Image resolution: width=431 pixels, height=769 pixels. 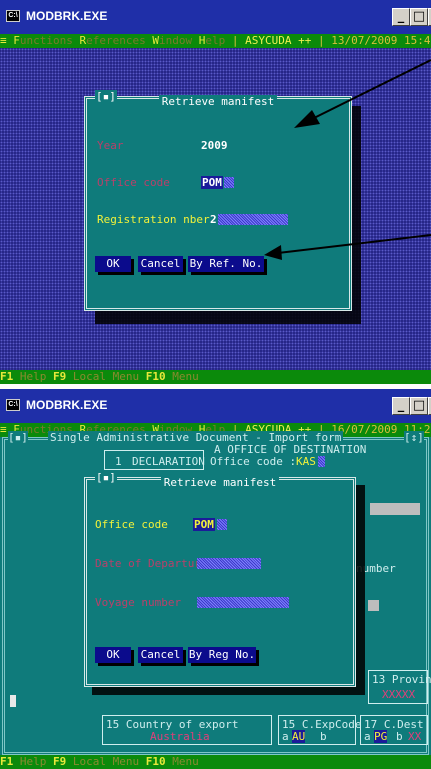 I want to click on office-code-label: Office code :, so click(x=253, y=461).